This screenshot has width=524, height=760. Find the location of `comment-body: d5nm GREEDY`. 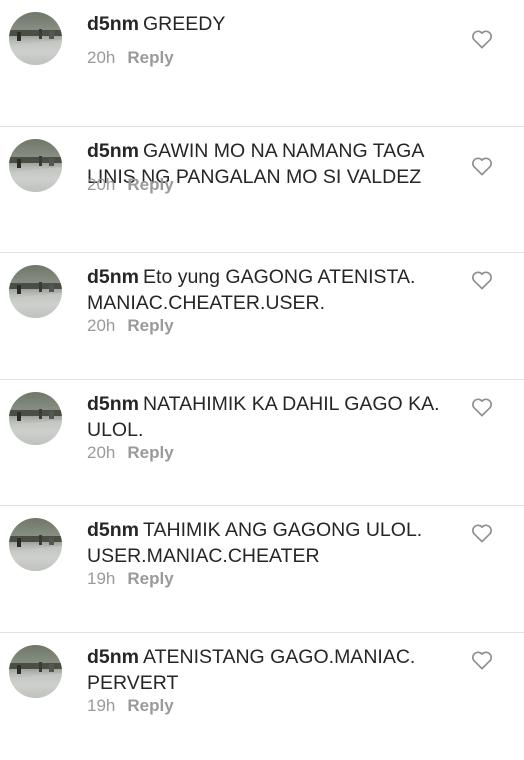

comment-body: d5nm GREEDY is located at coordinates (272, 24).